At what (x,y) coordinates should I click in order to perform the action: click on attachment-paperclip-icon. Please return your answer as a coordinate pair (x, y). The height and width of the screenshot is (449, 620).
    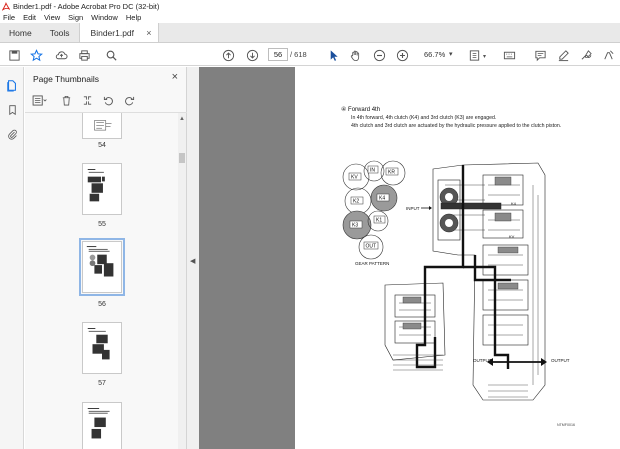
    Looking at the image, I should click on (12, 134).